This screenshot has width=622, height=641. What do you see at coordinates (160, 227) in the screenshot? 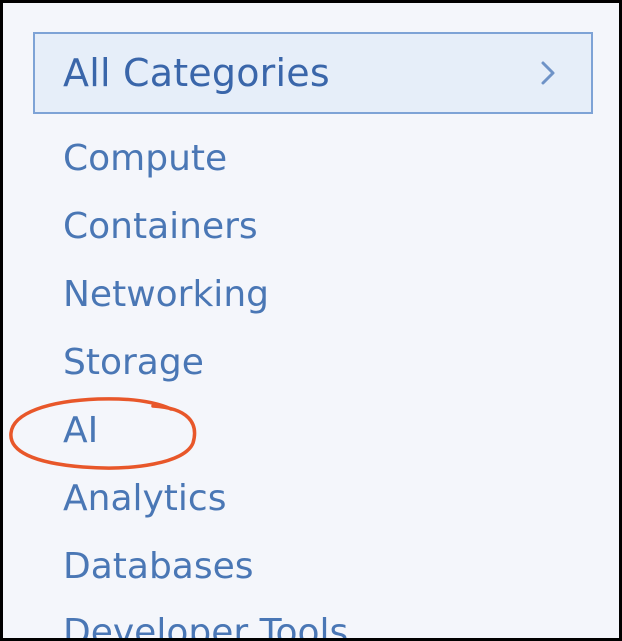
I see `category-item-containers: Containers` at bounding box center [160, 227].